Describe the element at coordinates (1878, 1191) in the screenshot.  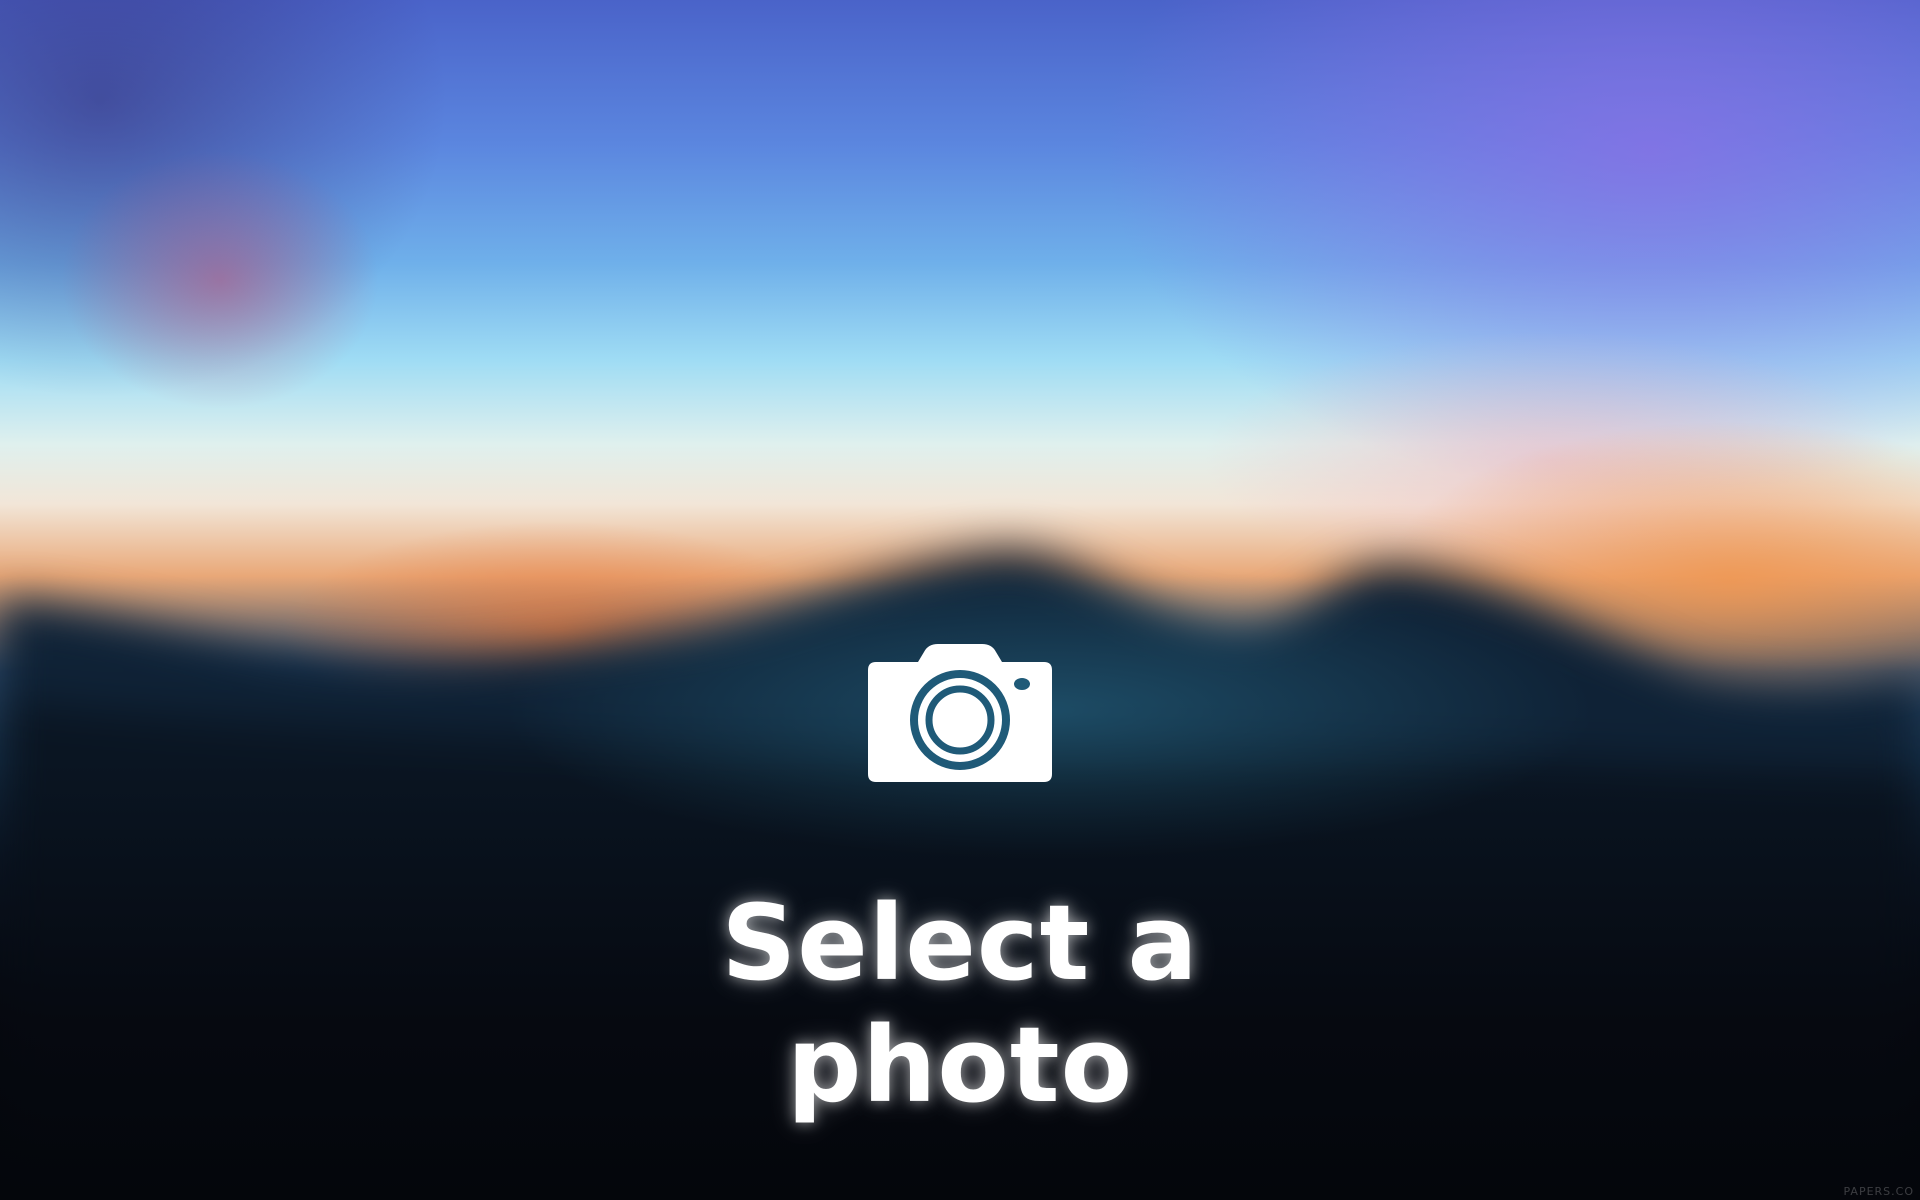
I see `watermark: PAPERS.CO` at that location.